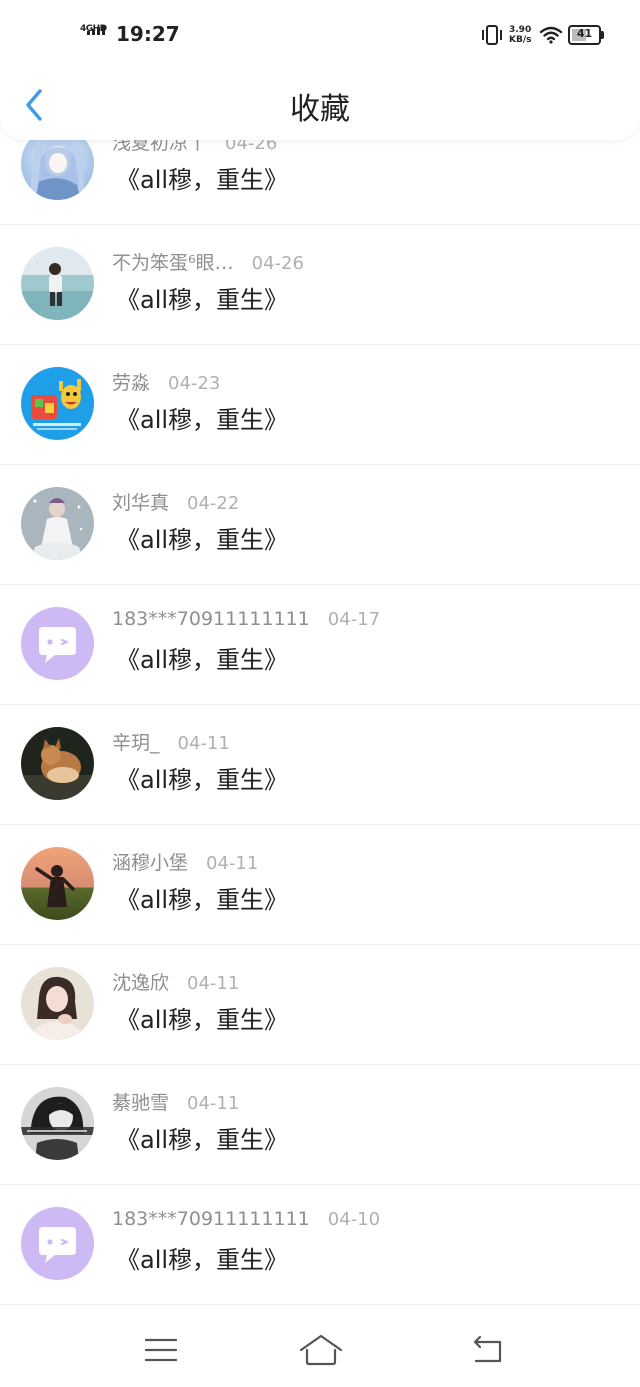 This screenshot has height=1387, width=640. I want to click on item-date: 04-23, so click(194, 383).